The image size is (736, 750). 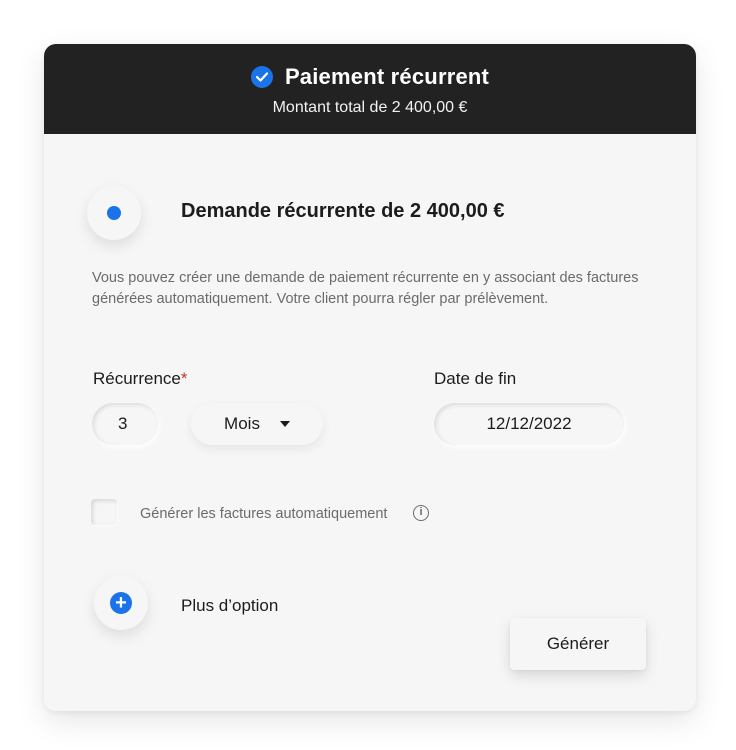 I want to click on end-date-input: 12/12/2022, so click(x=529, y=424).